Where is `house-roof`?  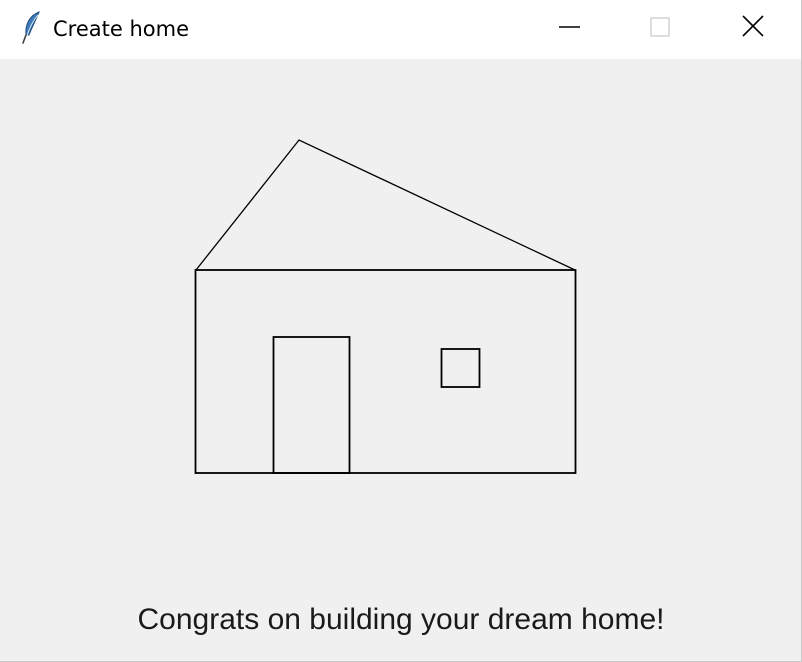
house-roof is located at coordinates (385, 205).